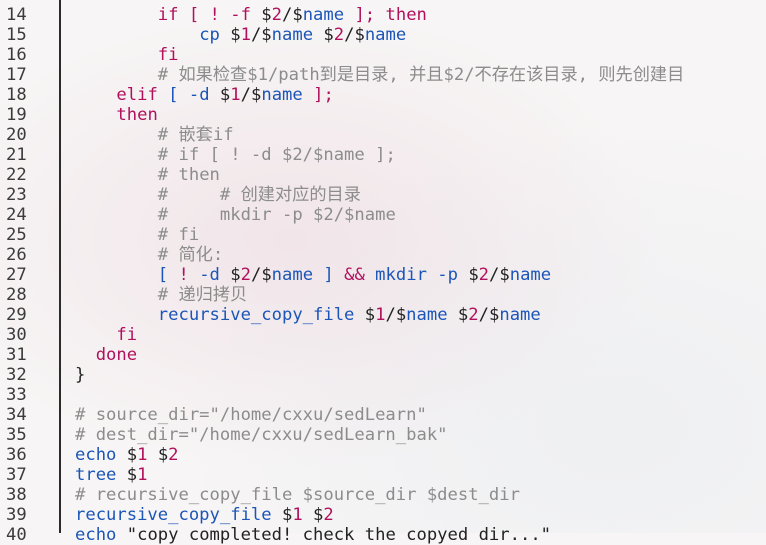 This screenshot has height=545, width=766. What do you see at coordinates (195, 135) in the screenshot?
I see `code-token: # 嵌套if` at bounding box center [195, 135].